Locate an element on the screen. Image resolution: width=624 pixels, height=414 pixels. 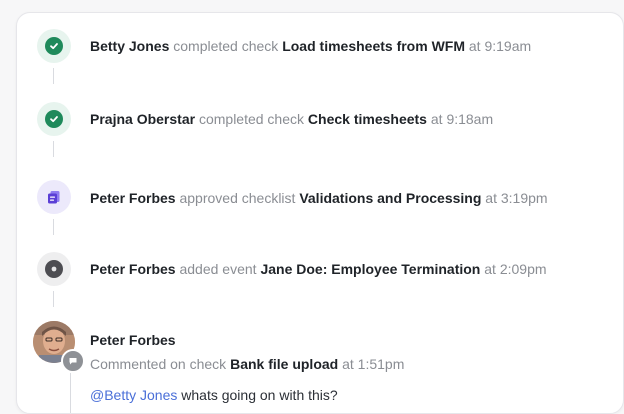
comment-timestamp: 1:51pm is located at coordinates (381, 364).